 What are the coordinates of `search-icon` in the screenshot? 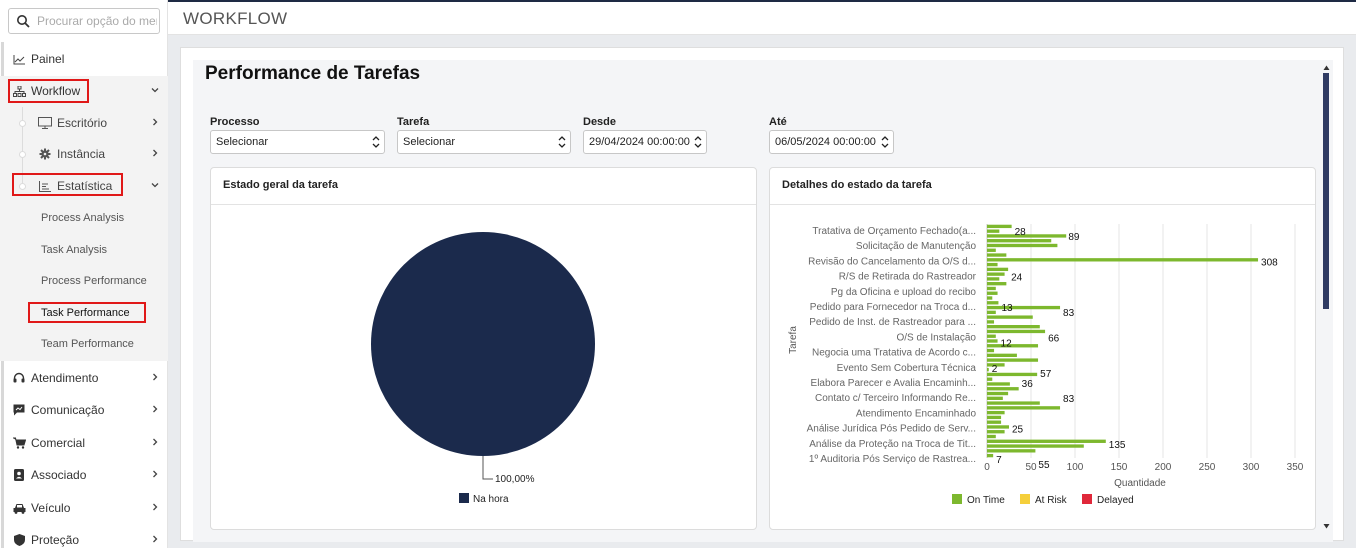 It's located at (23, 21).